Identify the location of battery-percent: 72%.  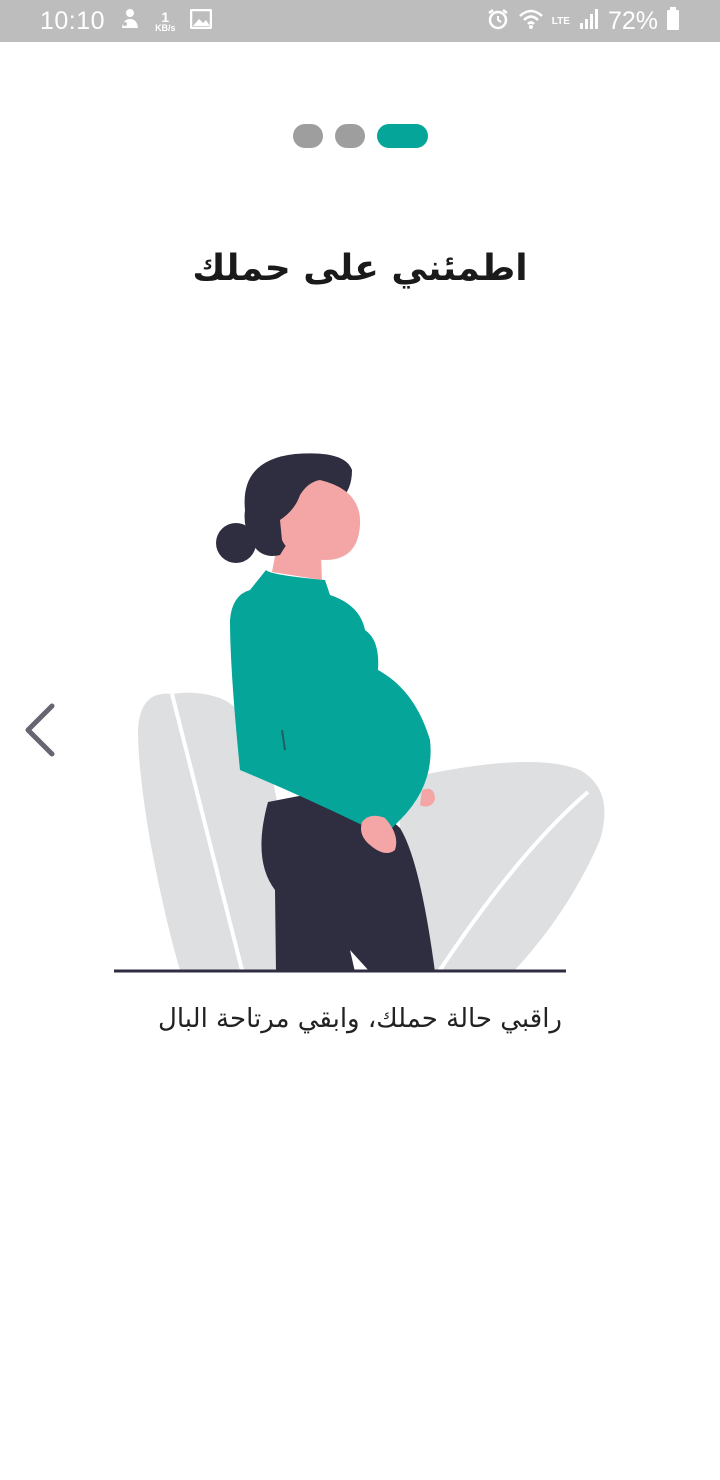
(632, 20).